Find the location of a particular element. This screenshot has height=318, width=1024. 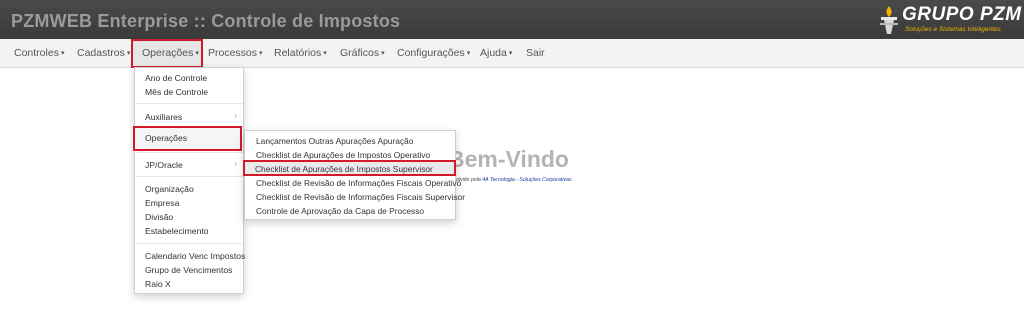

nav-controles: Controles ▾ is located at coordinates (39, 53).